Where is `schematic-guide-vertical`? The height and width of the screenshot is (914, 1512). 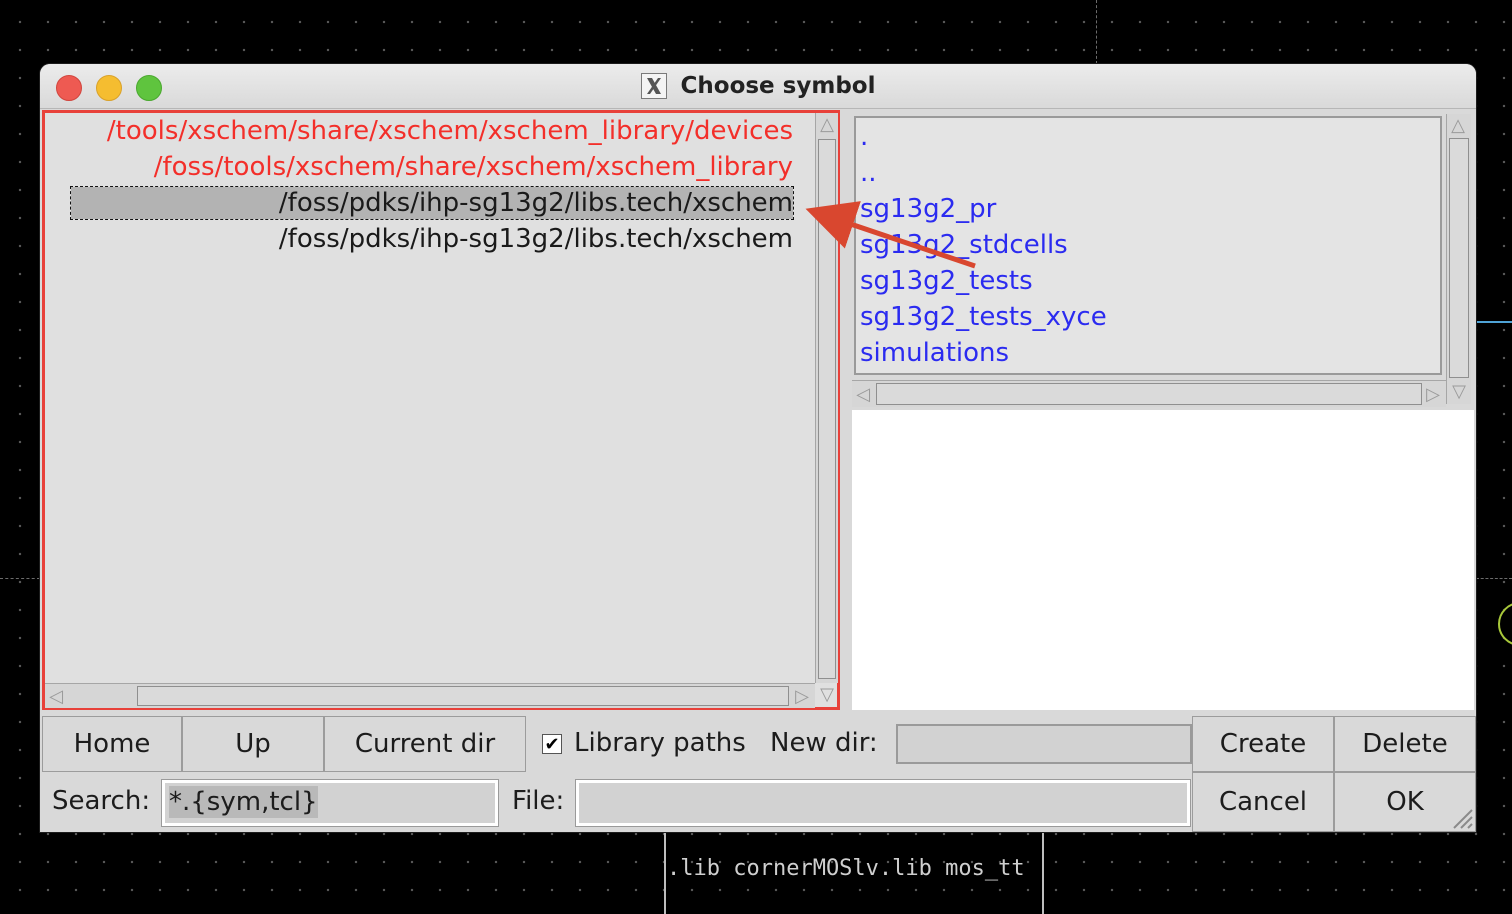
schematic-guide-vertical is located at coordinates (1096, 32).